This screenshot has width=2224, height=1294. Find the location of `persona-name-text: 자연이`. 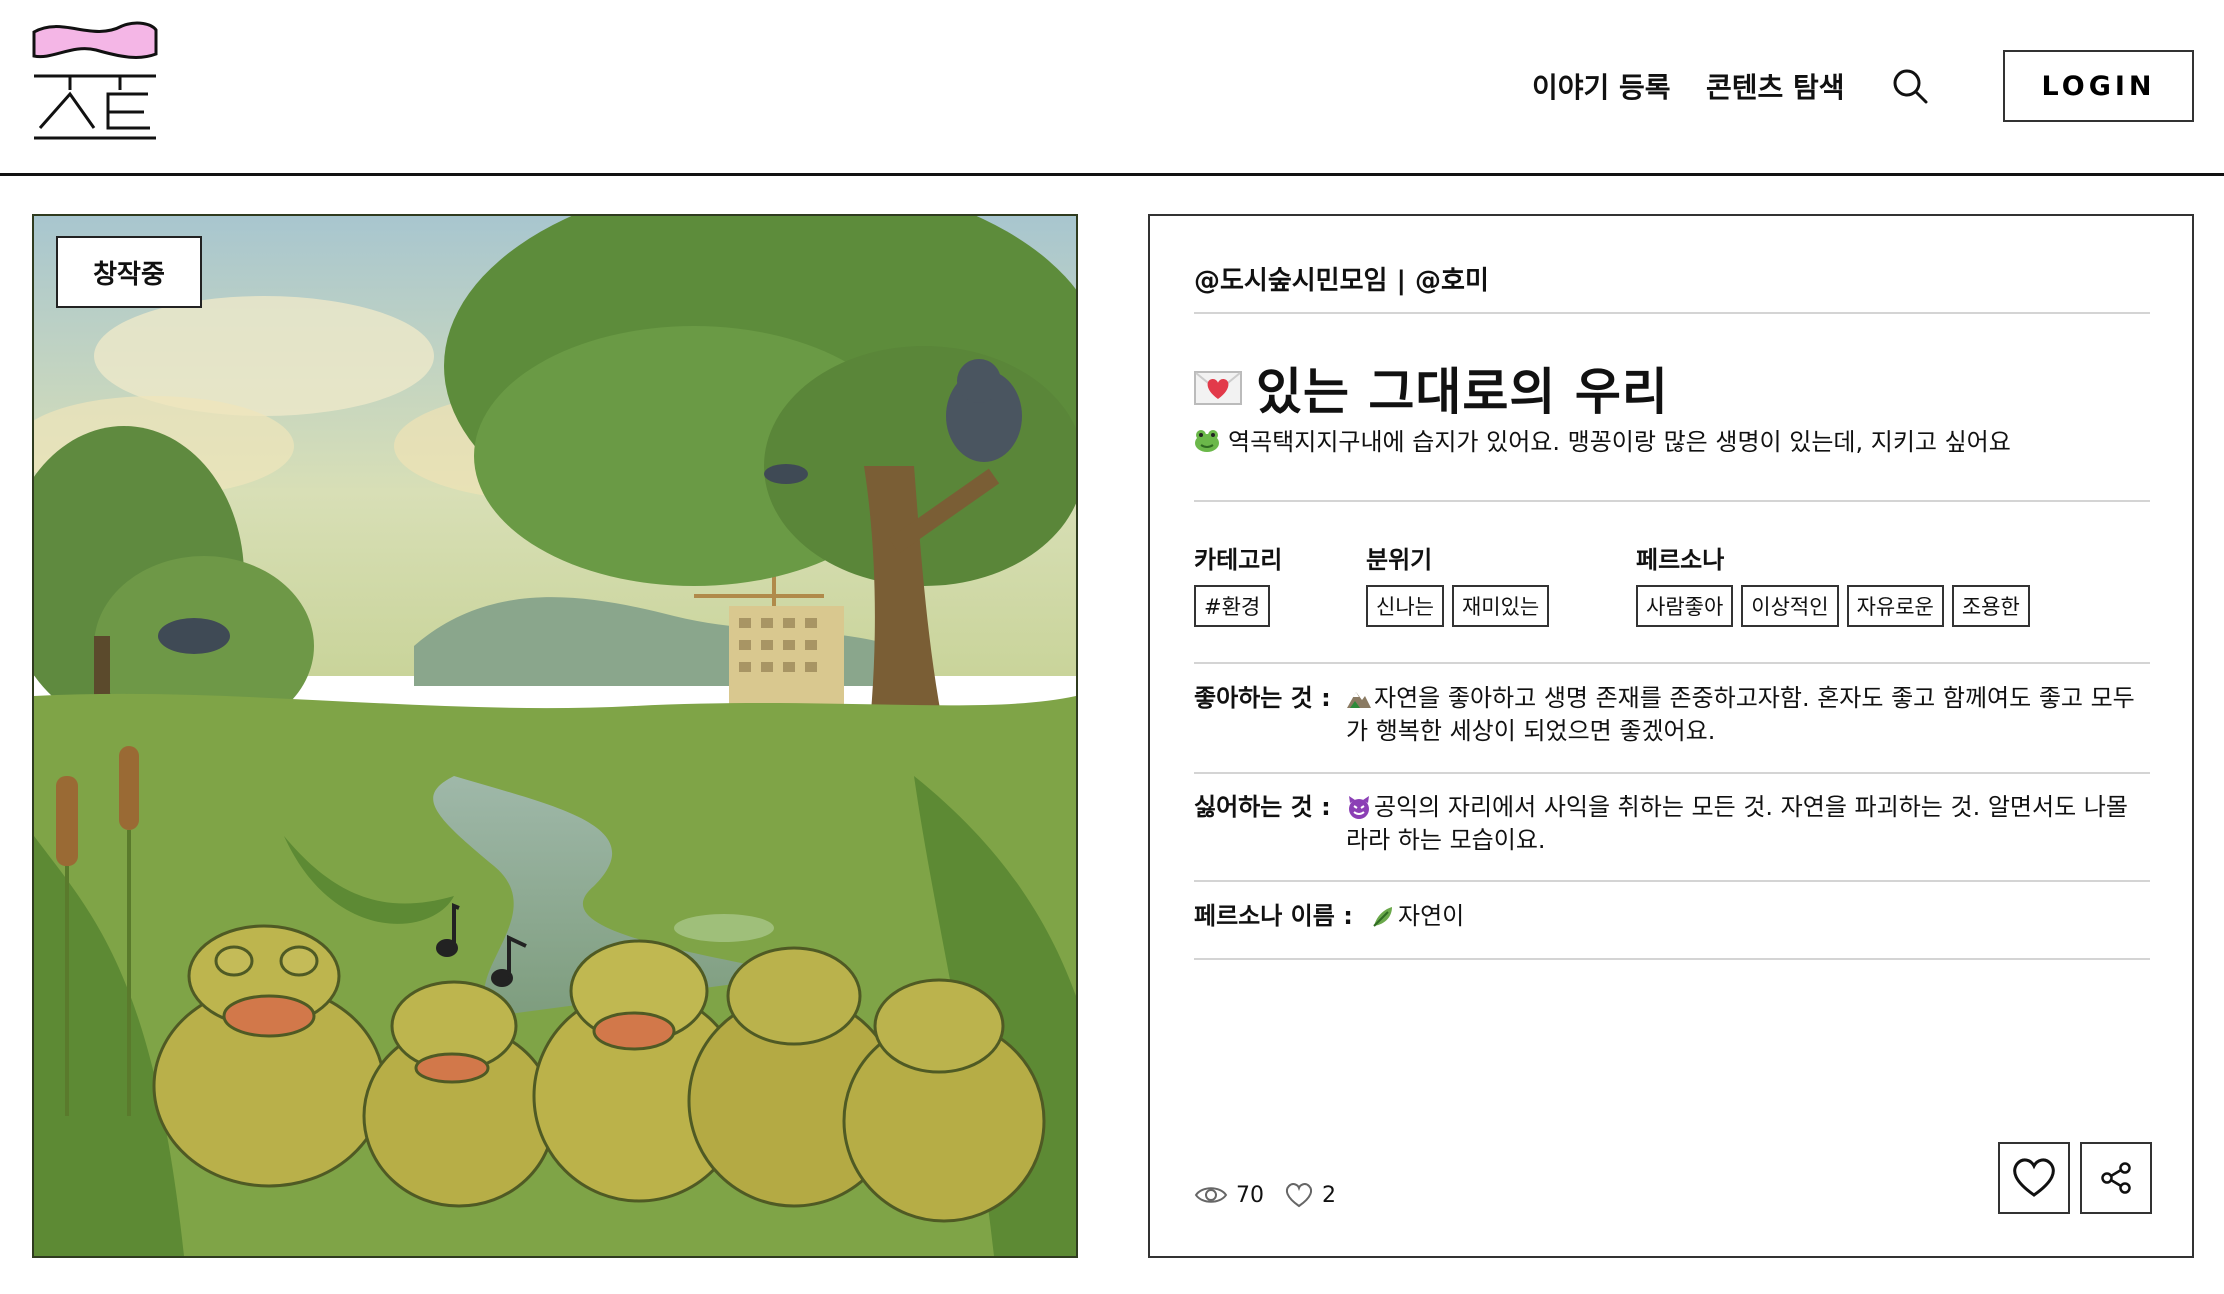

persona-name-text: 자연이 is located at coordinates (1431, 916).